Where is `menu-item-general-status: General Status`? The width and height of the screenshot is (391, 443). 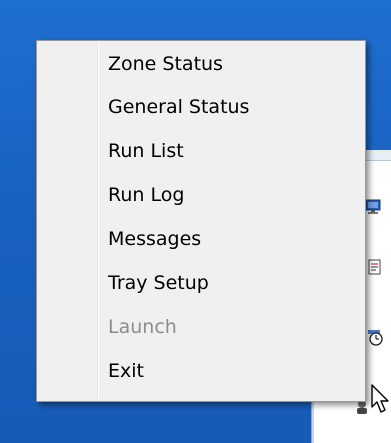
menu-item-general-status: General Status is located at coordinates (201, 107).